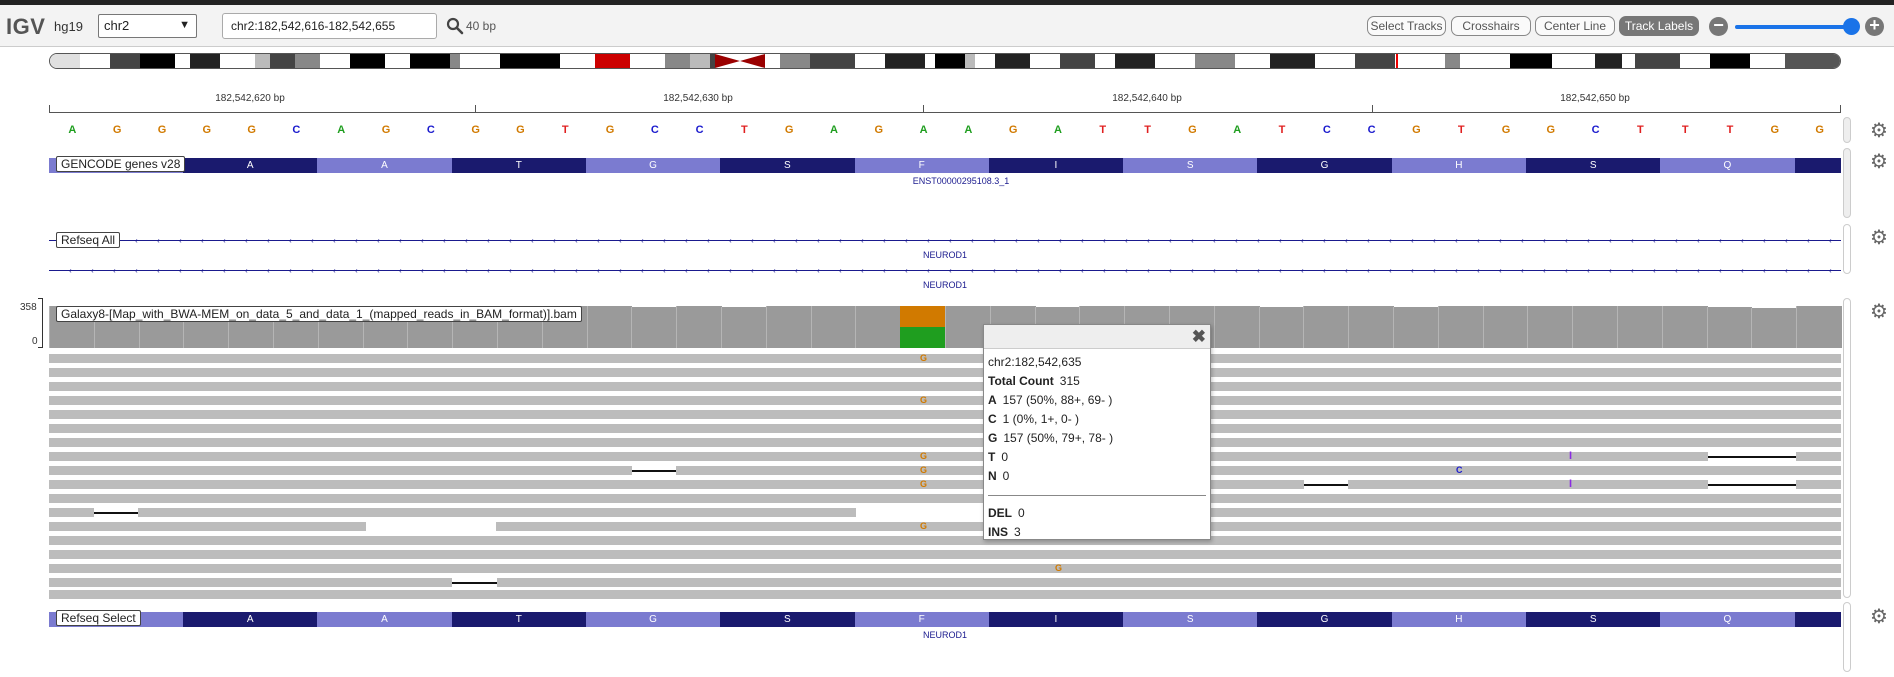 The height and width of the screenshot is (677, 1894). What do you see at coordinates (1491, 26) in the screenshot?
I see `crosshairs-button: Crosshairs` at bounding box center [1491, 26].